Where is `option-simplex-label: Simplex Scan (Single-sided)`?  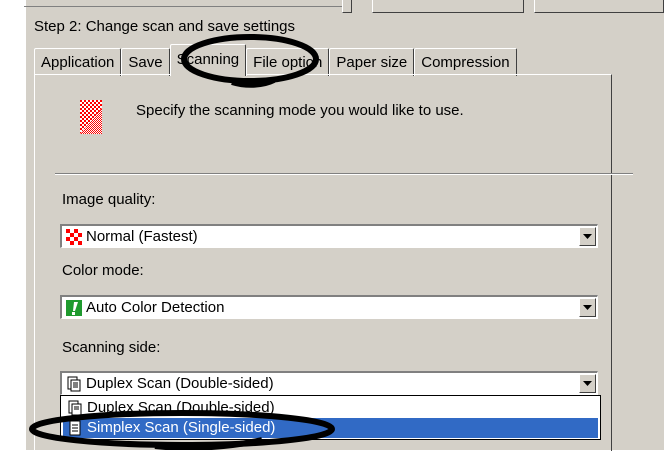
option-simplex-label: Simplex Scan (Single-sided) is located at coordinates (181, 427).